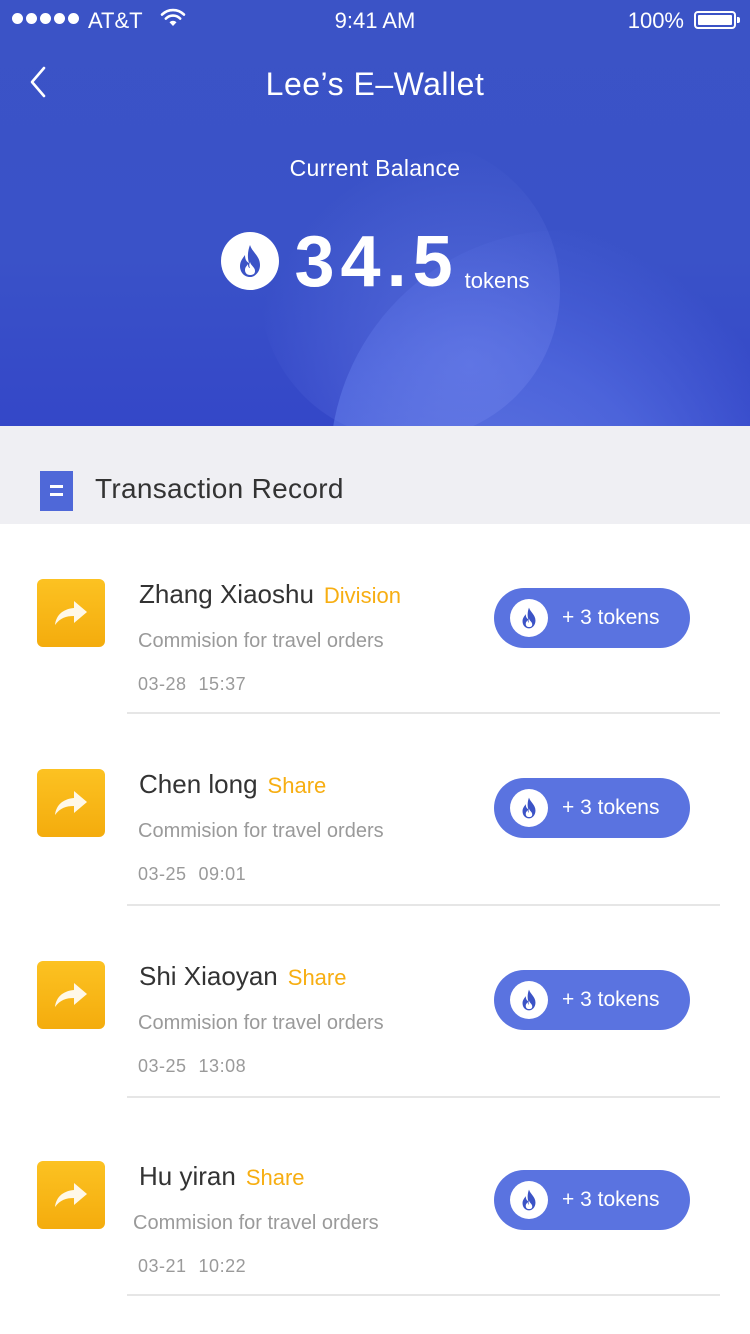 This screenshot has width=750, height=1334. I want to click on transaction-time: 13:08, so click(222, 1066).